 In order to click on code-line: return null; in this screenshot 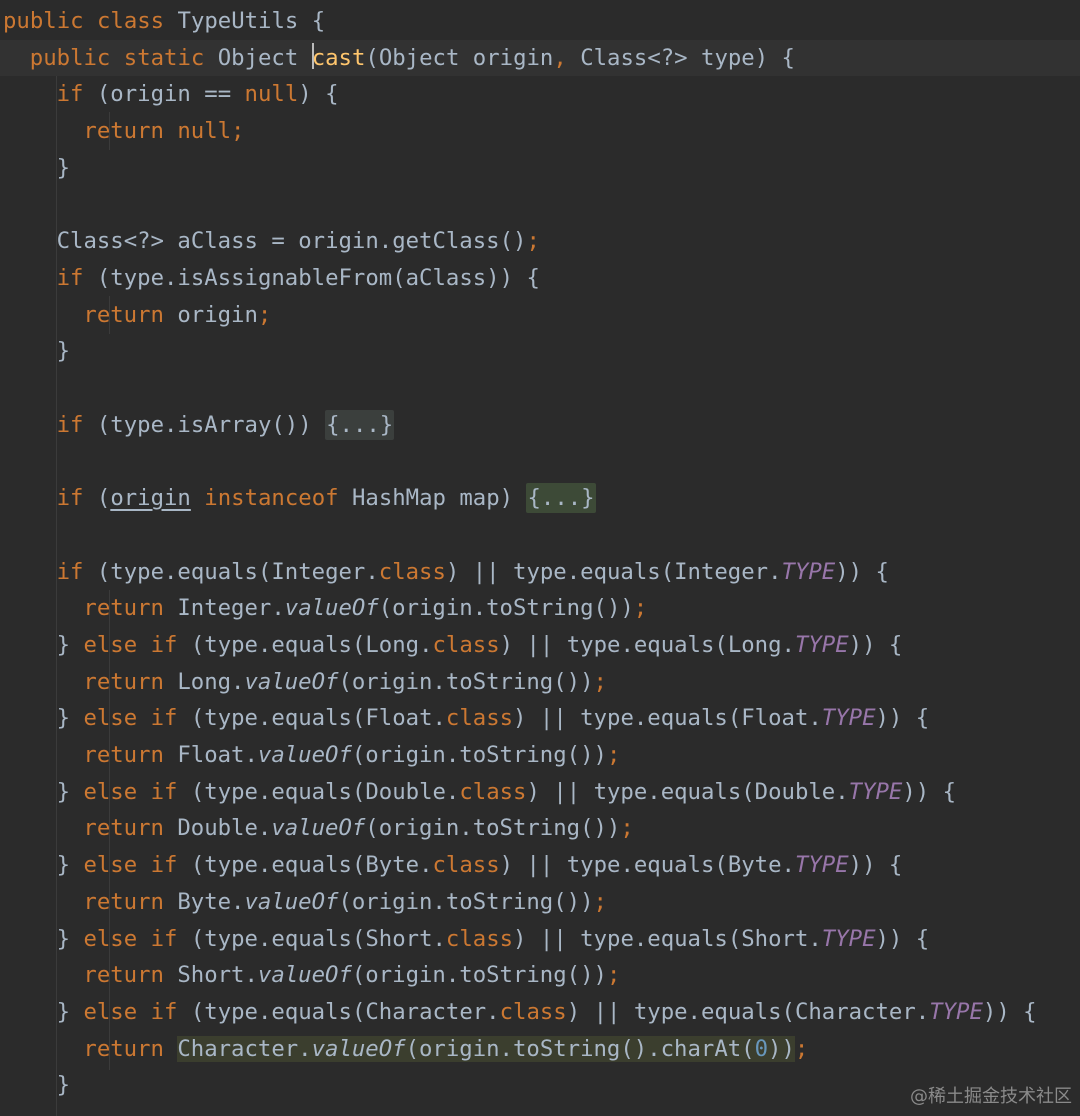, I will do `click(540, 131)`.